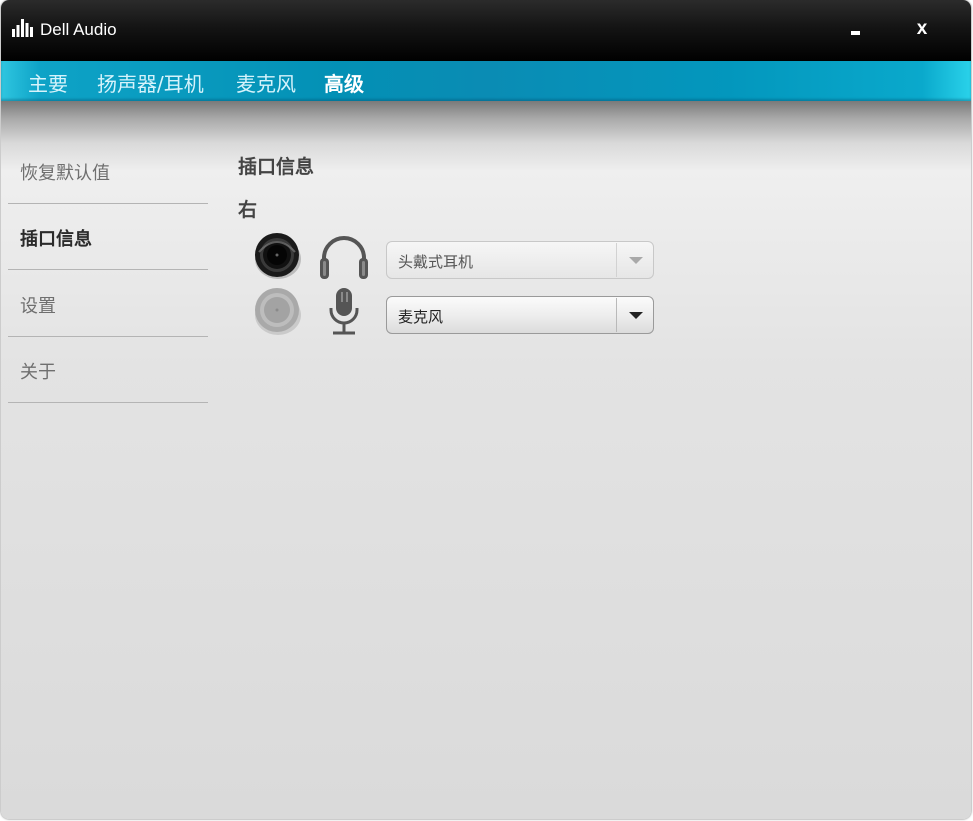  I want to click on microphone-icon, so click(344, 311).